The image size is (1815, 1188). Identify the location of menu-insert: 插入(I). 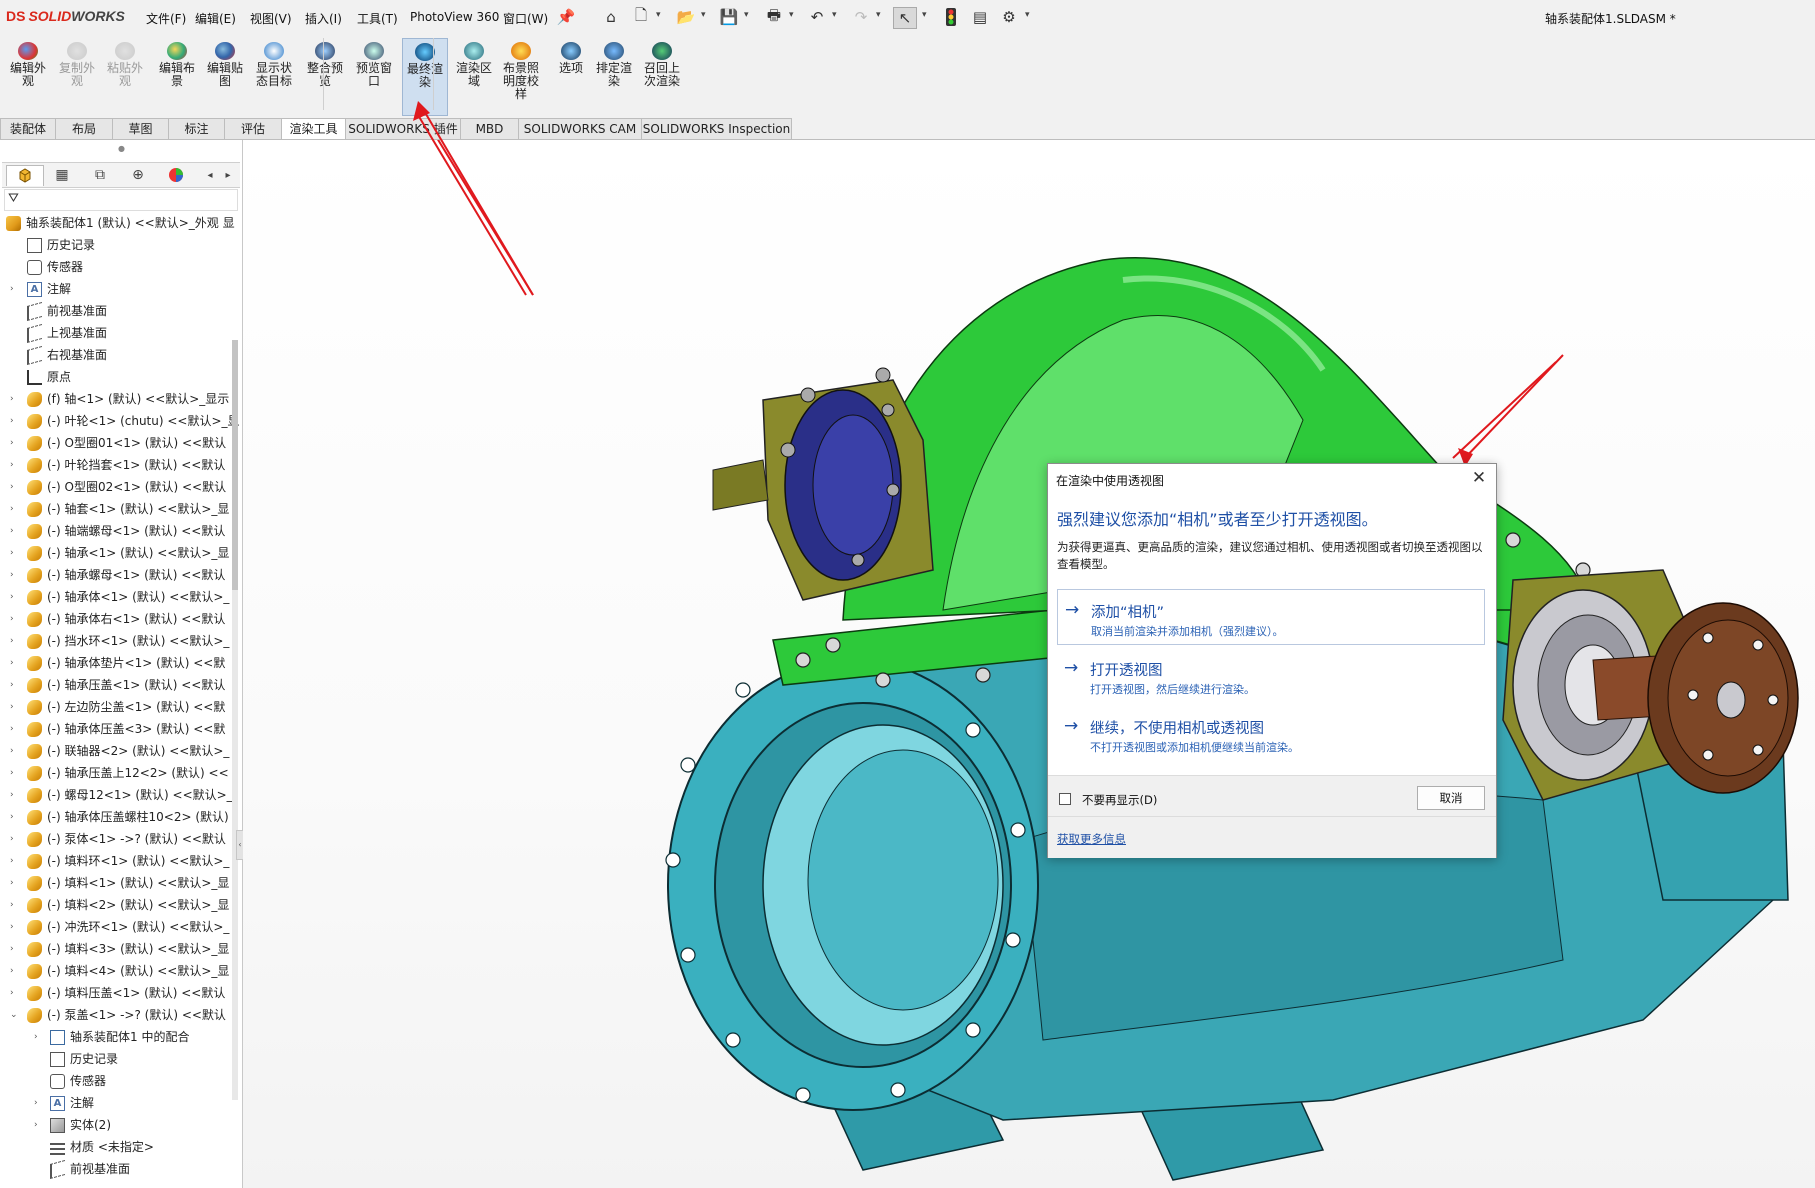
(323, 18).